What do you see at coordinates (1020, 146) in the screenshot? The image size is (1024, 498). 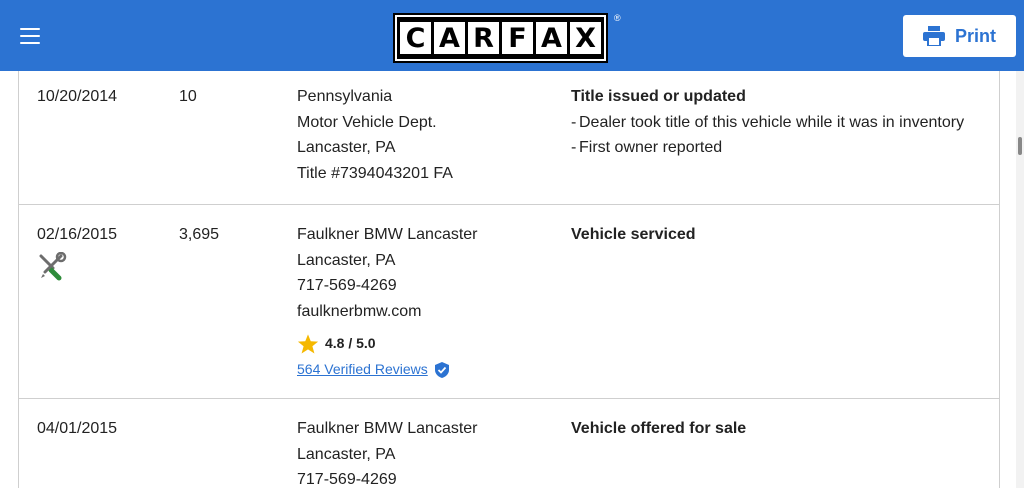 I see `scrollbar-thumb` at bounding box center [1020, 146].